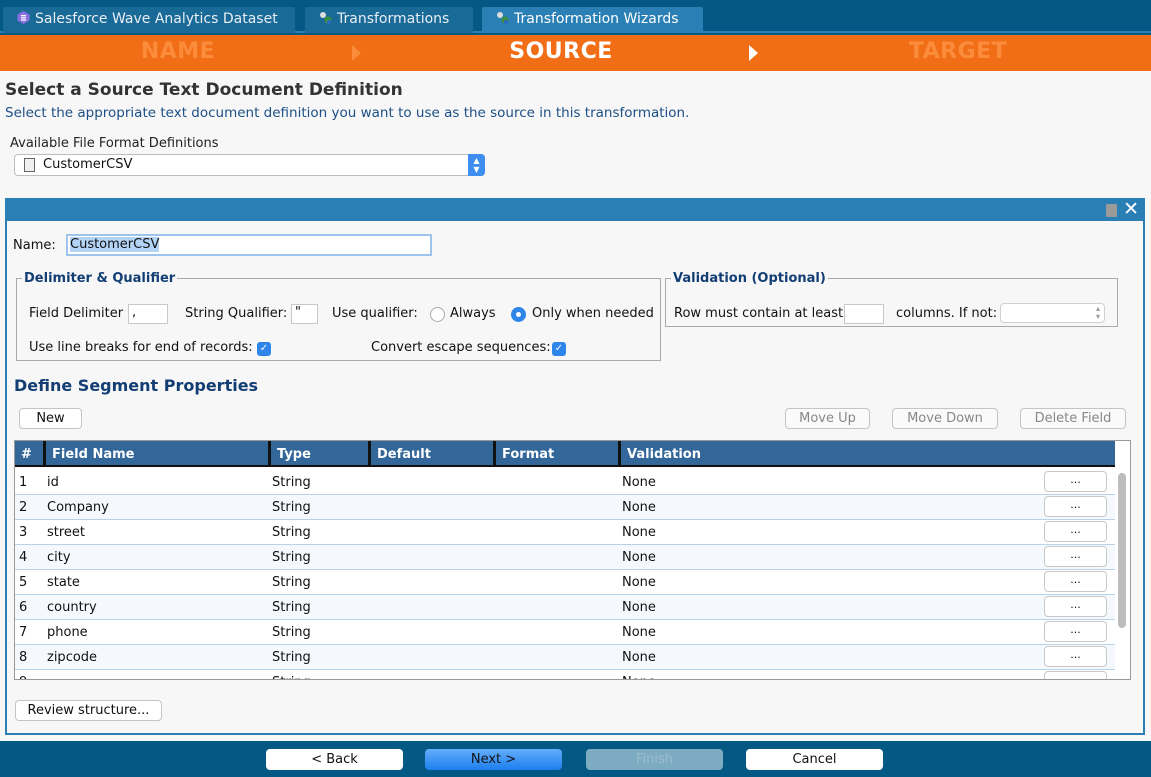 The height and width of the screenshot is (777, 1151). I want to click on string-qualifier-input: ", so click(304, 314).